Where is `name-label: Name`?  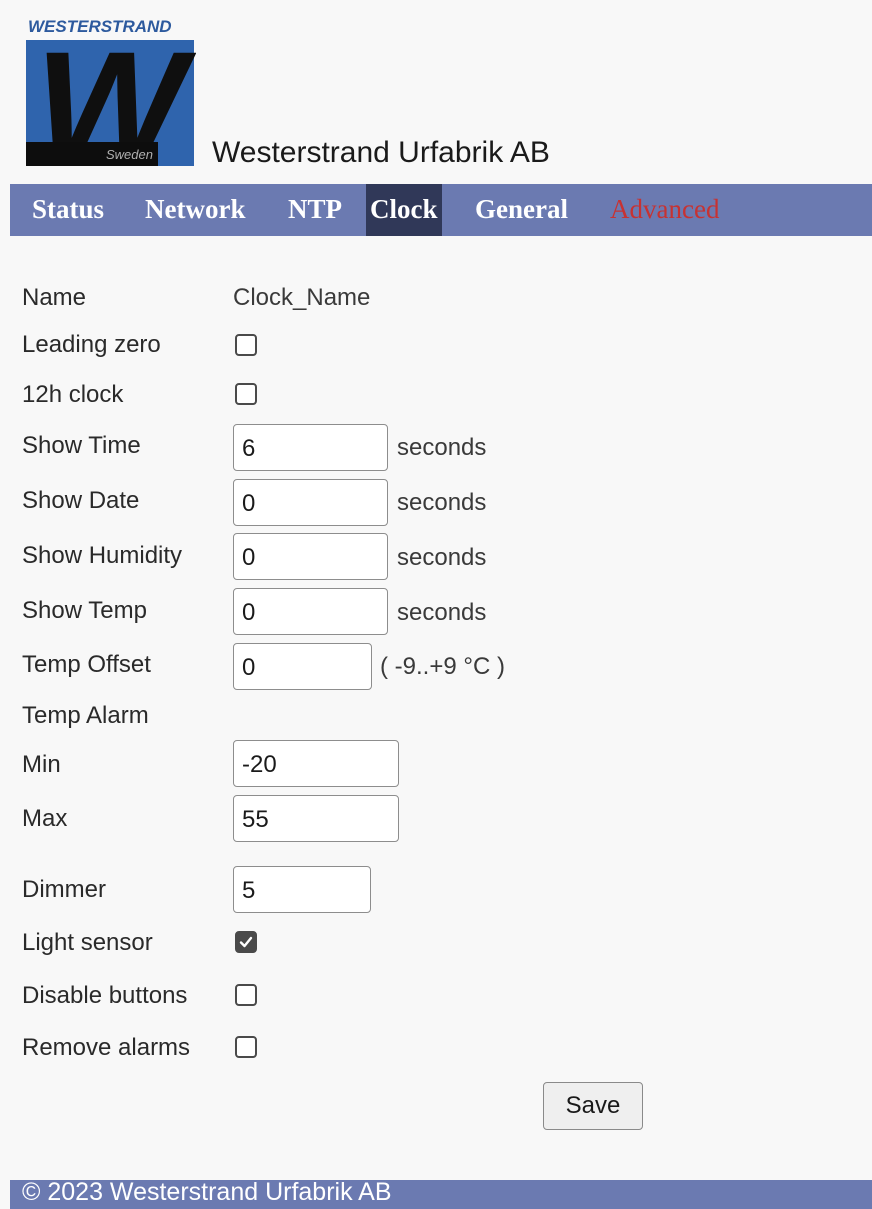 name-label: Name is located at coordinates (54, 297).